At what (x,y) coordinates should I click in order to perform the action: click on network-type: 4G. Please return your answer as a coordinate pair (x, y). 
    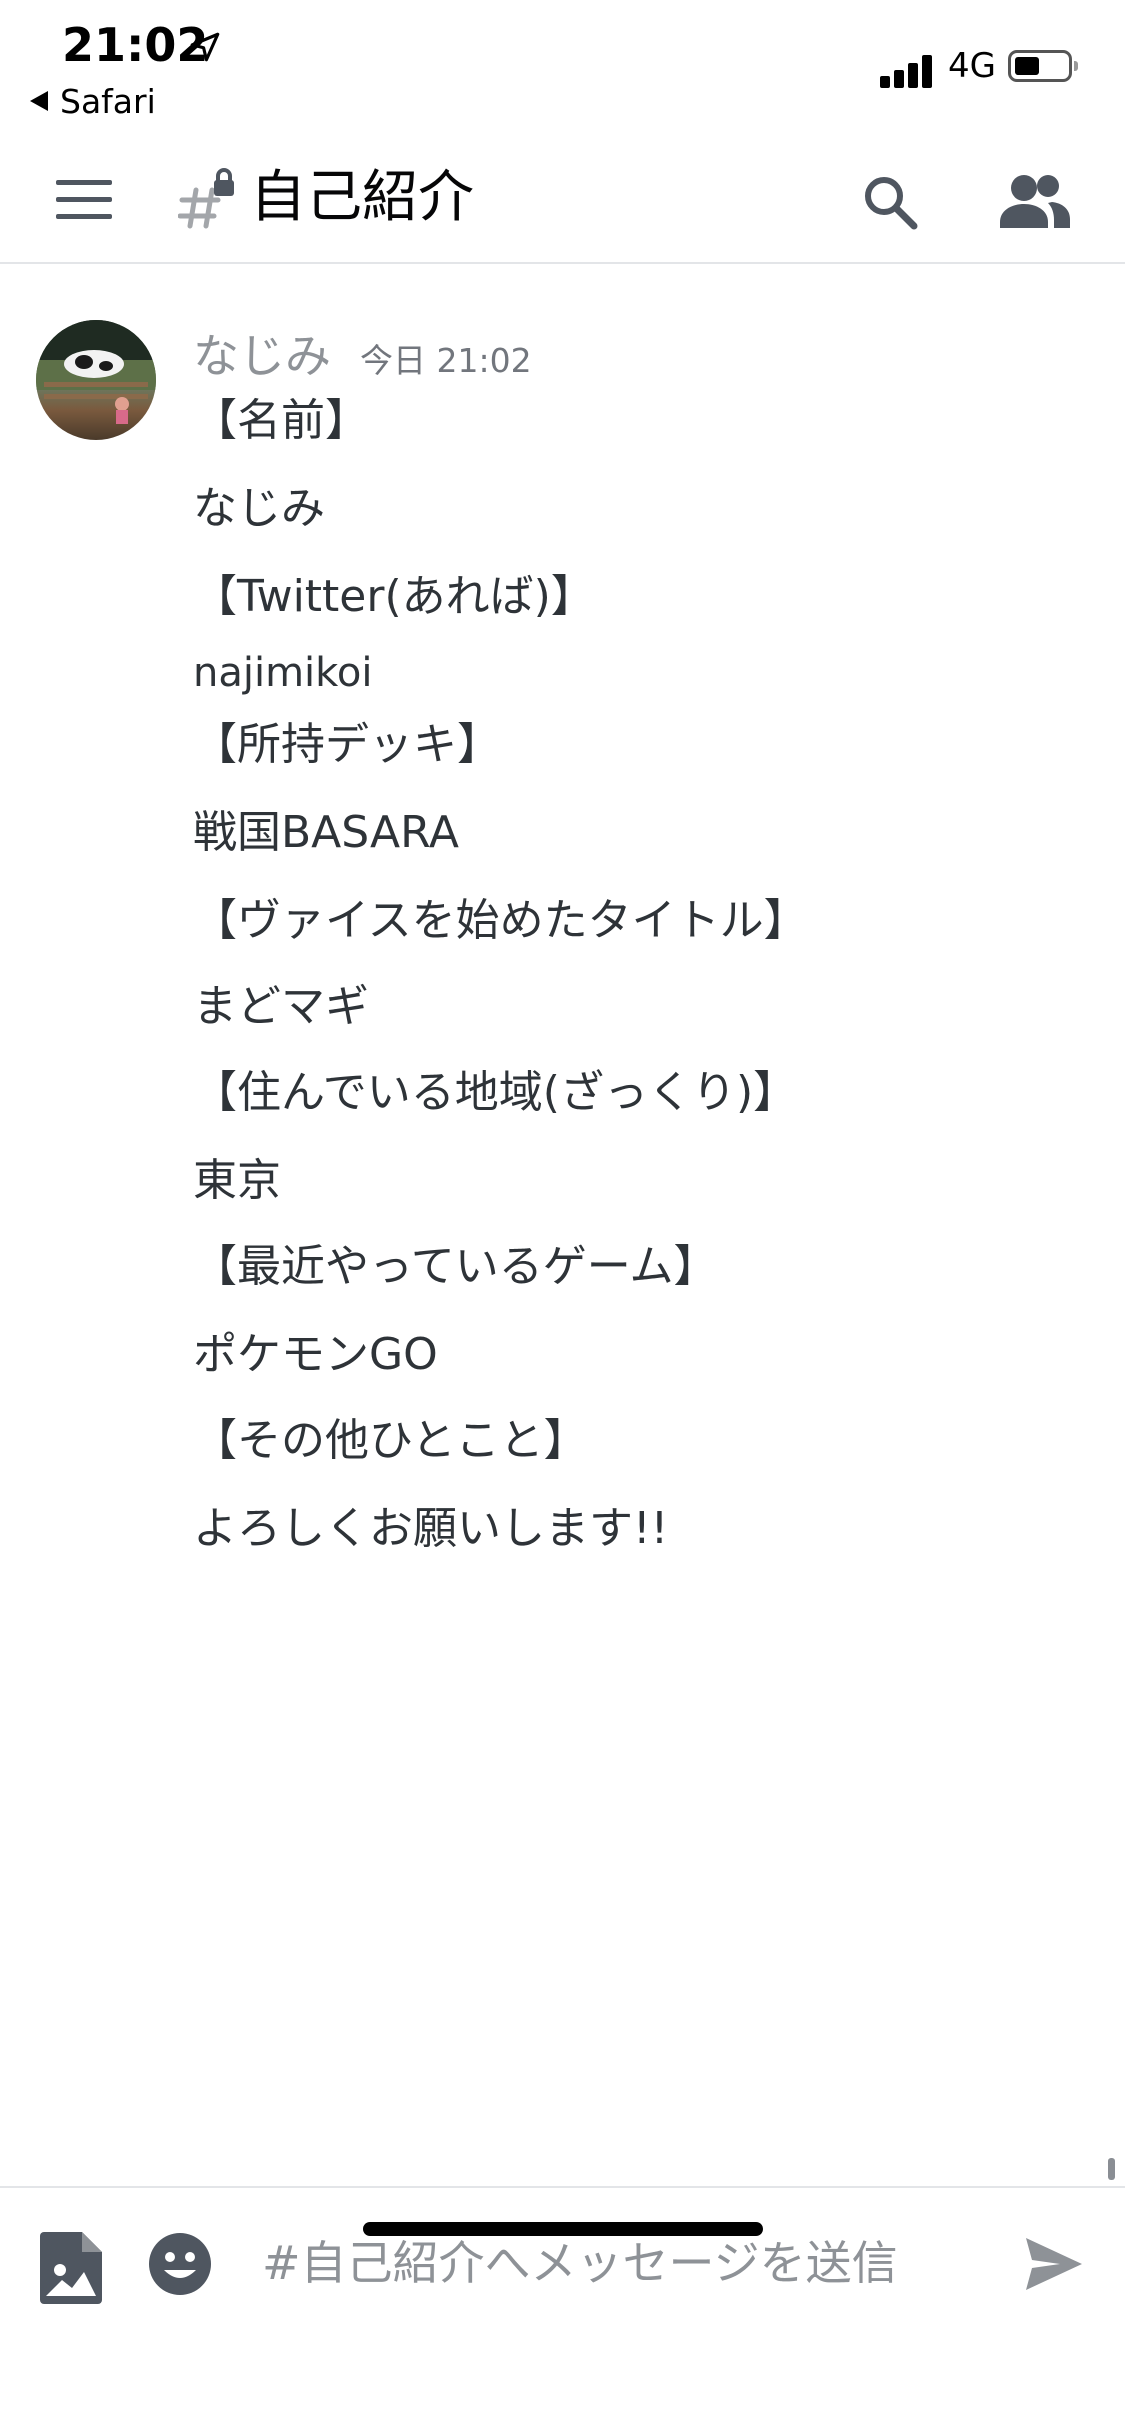
    Looking at the image, I should click on (972, 66).